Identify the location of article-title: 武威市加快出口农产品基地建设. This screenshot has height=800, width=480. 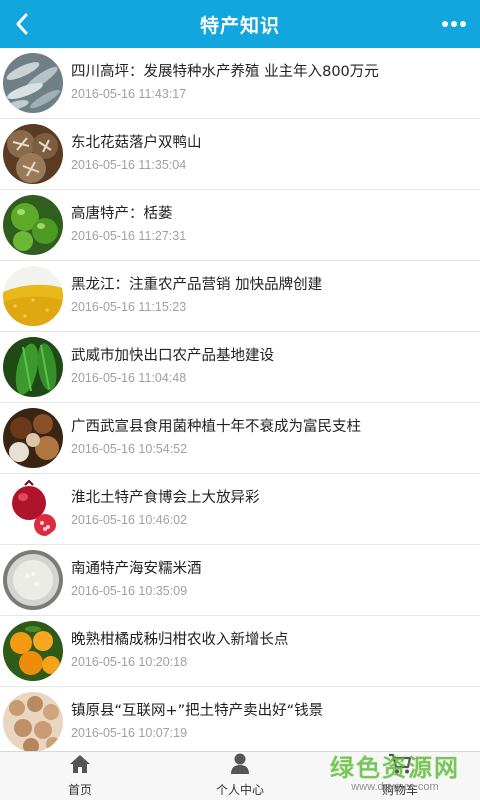
(172, 356).